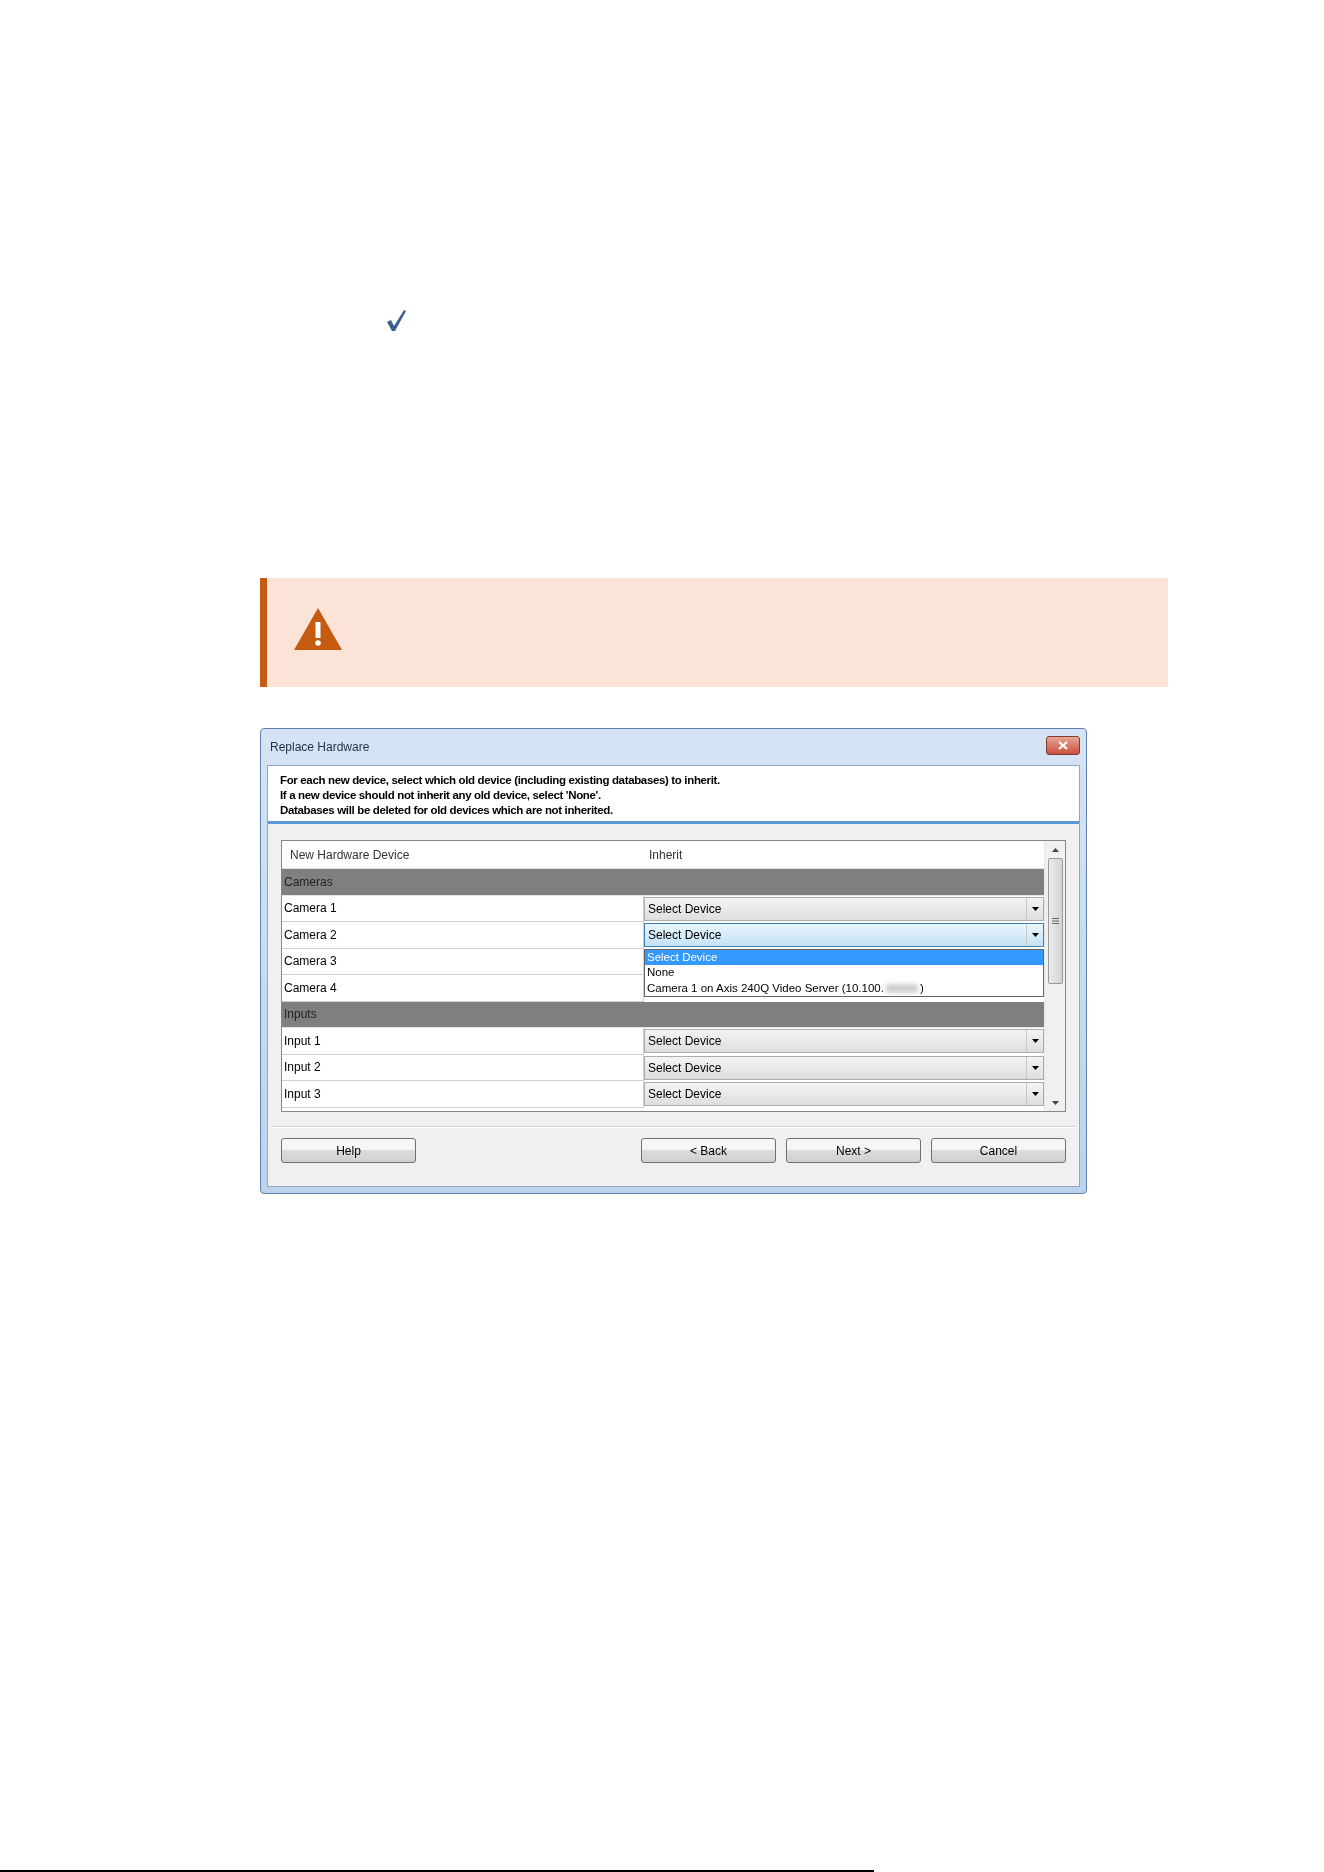 Image resolution: width=1324 pixels, height=1872 pixels. I want to click on scroll-up-icon, so click(1055, 850).